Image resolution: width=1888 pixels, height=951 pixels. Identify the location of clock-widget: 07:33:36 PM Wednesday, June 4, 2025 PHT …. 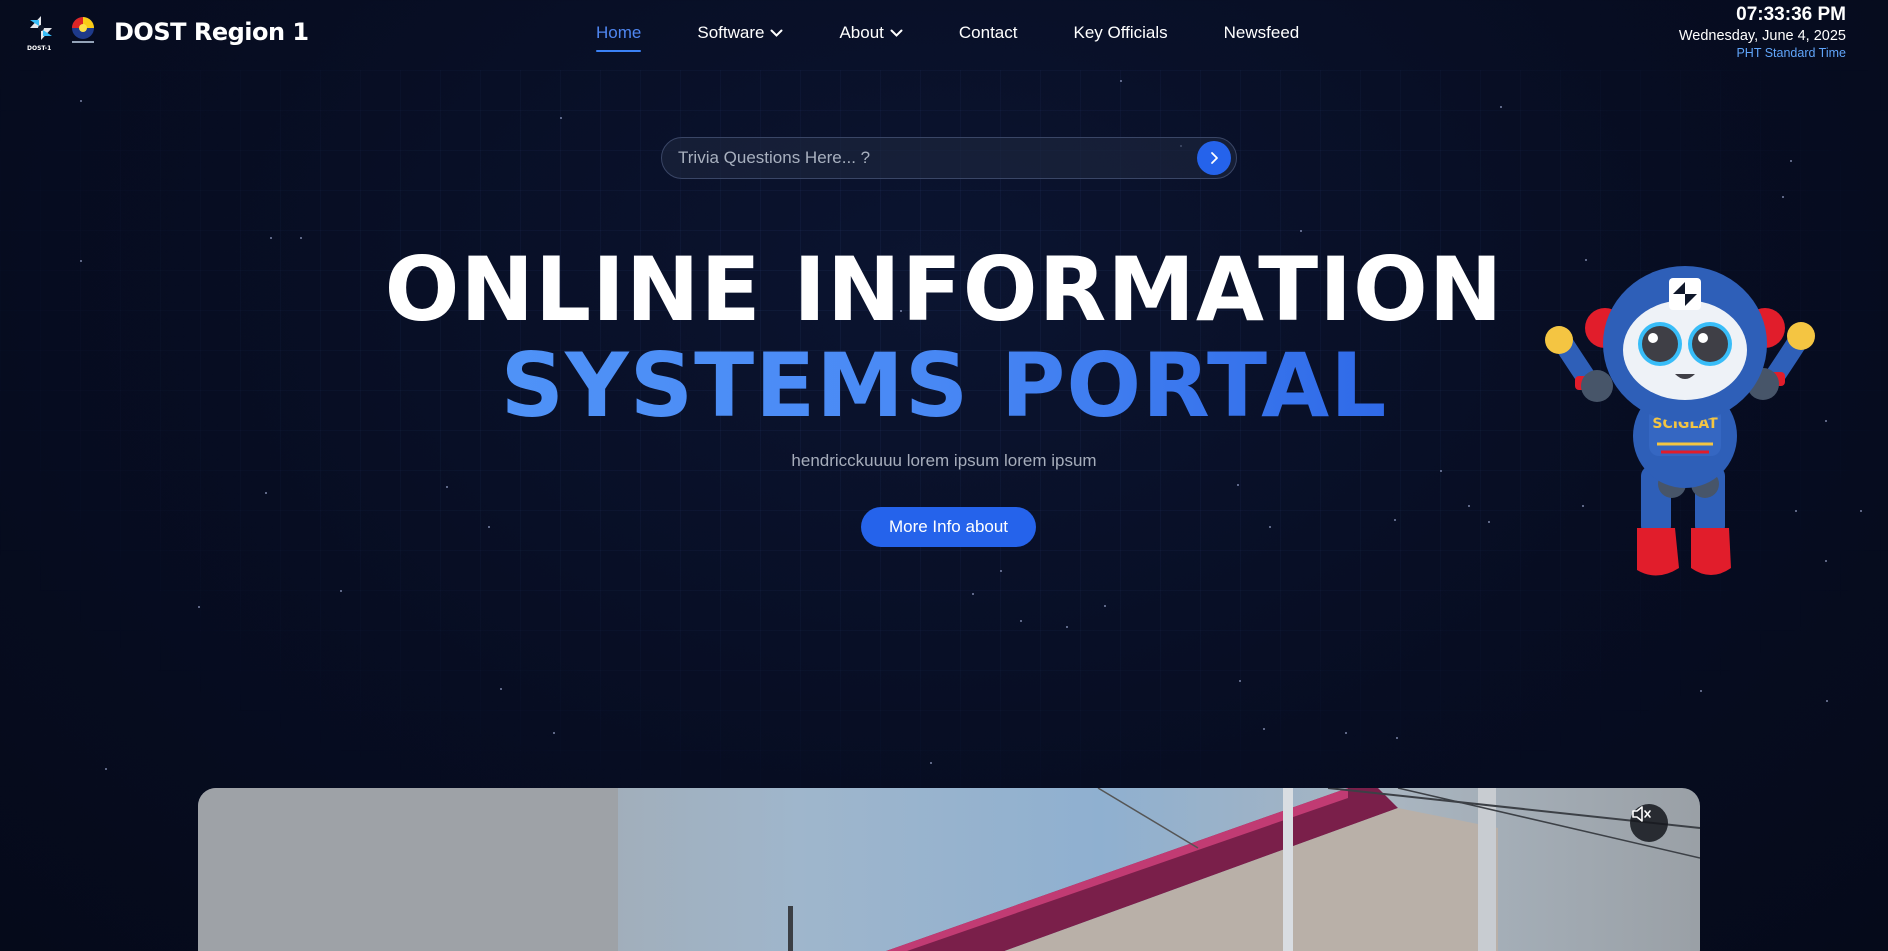
(1762, 32).